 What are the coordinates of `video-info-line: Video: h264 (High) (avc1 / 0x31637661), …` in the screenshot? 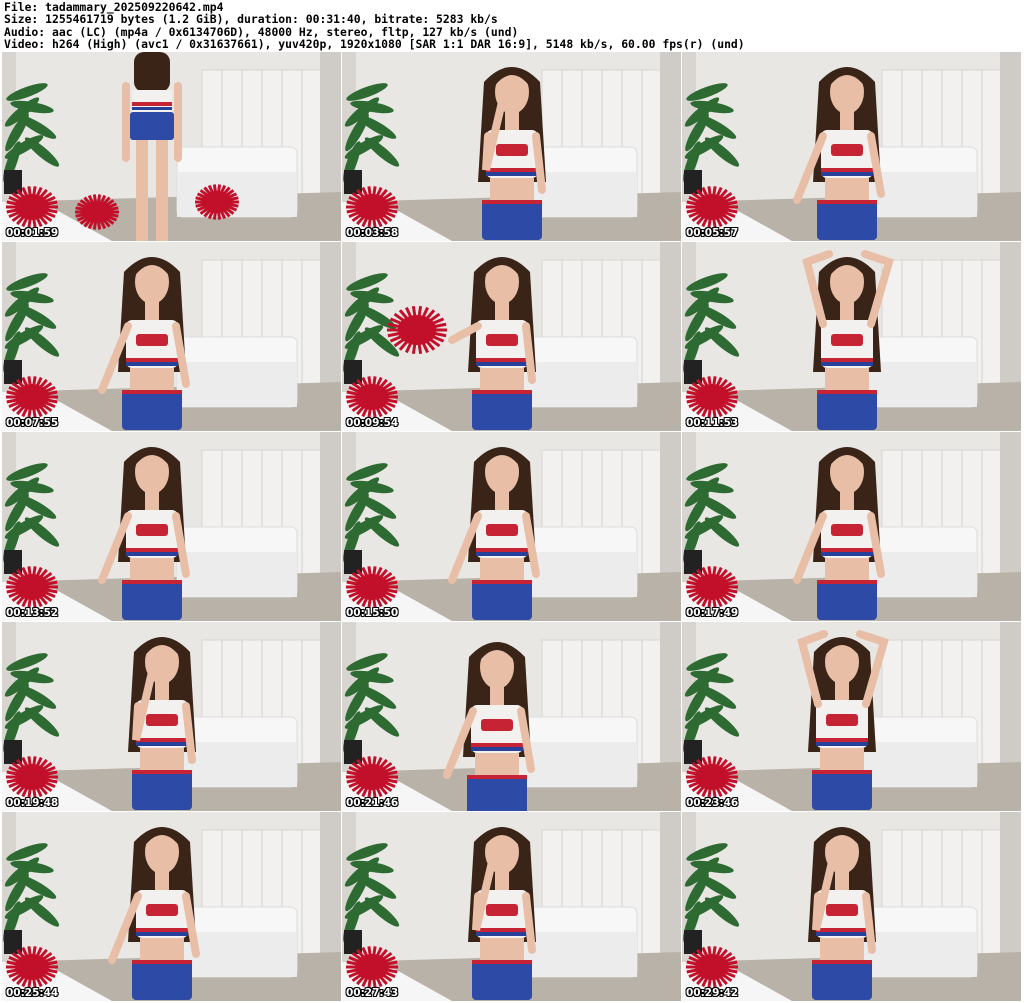 It's located at (374, 43).